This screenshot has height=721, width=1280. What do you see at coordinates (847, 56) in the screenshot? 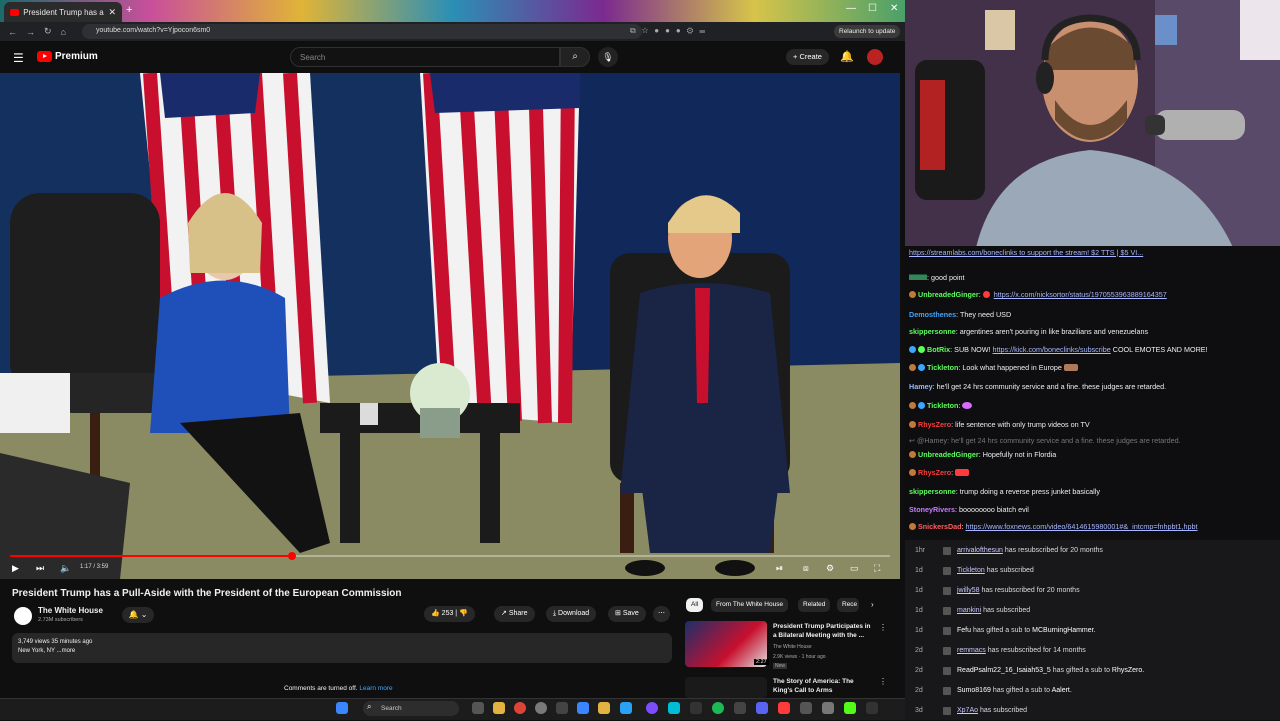
I see `notifications-bell-icon: 🔔` at bounding box center [847, 56].